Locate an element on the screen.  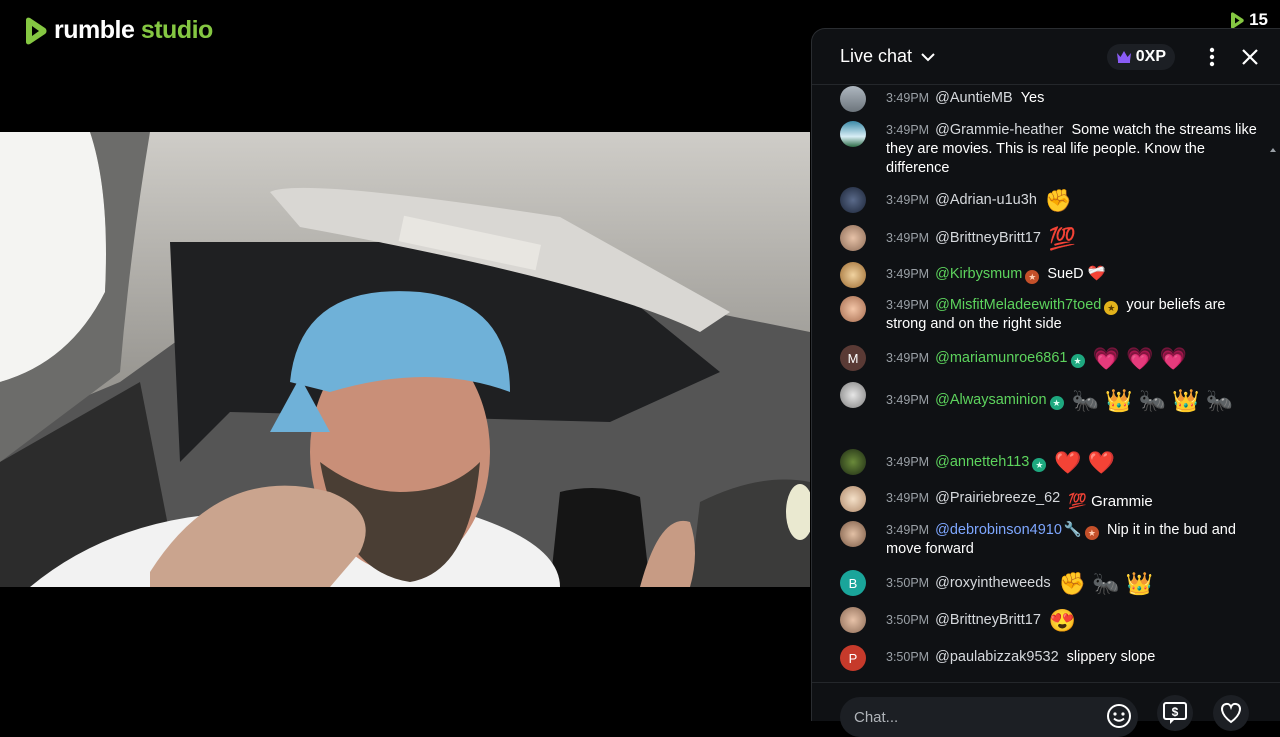
logo-word-studio: studio is located at coordinates (177, 30).